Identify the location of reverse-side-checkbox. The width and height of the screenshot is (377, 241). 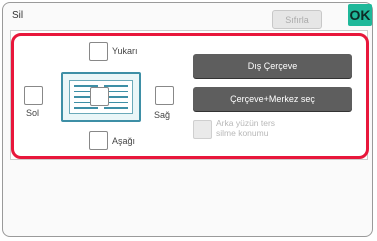
(202, 129).